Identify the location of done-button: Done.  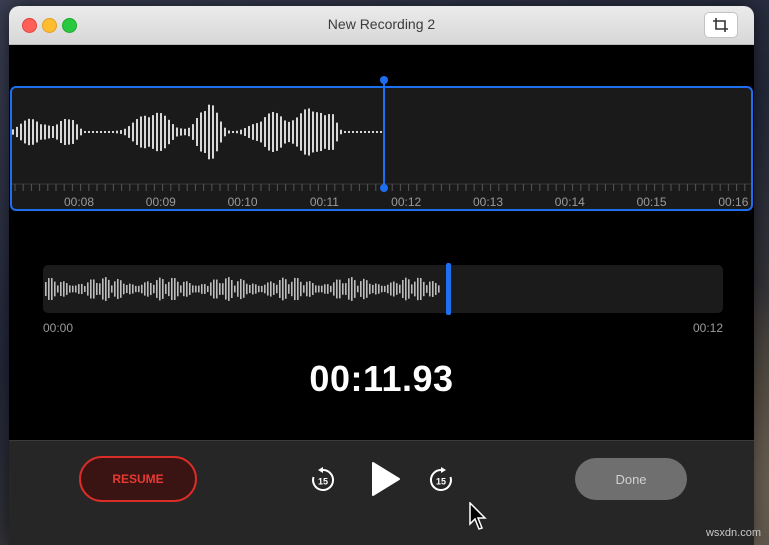
(631, 479).